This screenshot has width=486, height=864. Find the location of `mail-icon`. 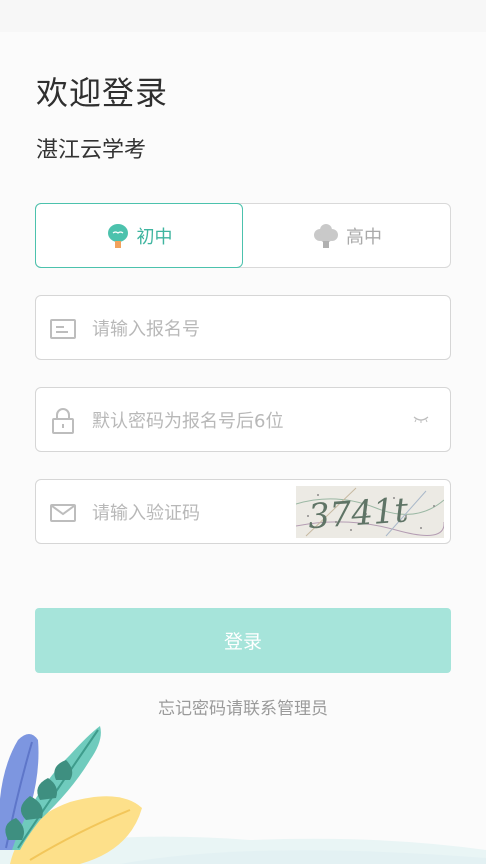

mail-icon is located at coordinates (63, 513).